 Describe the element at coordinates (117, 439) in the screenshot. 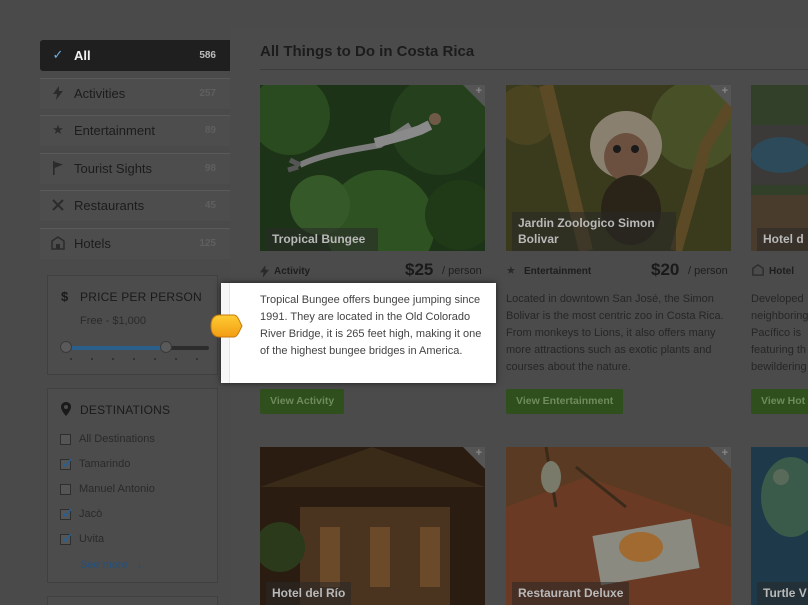

I see `destination-label: All Destinations` at that location.